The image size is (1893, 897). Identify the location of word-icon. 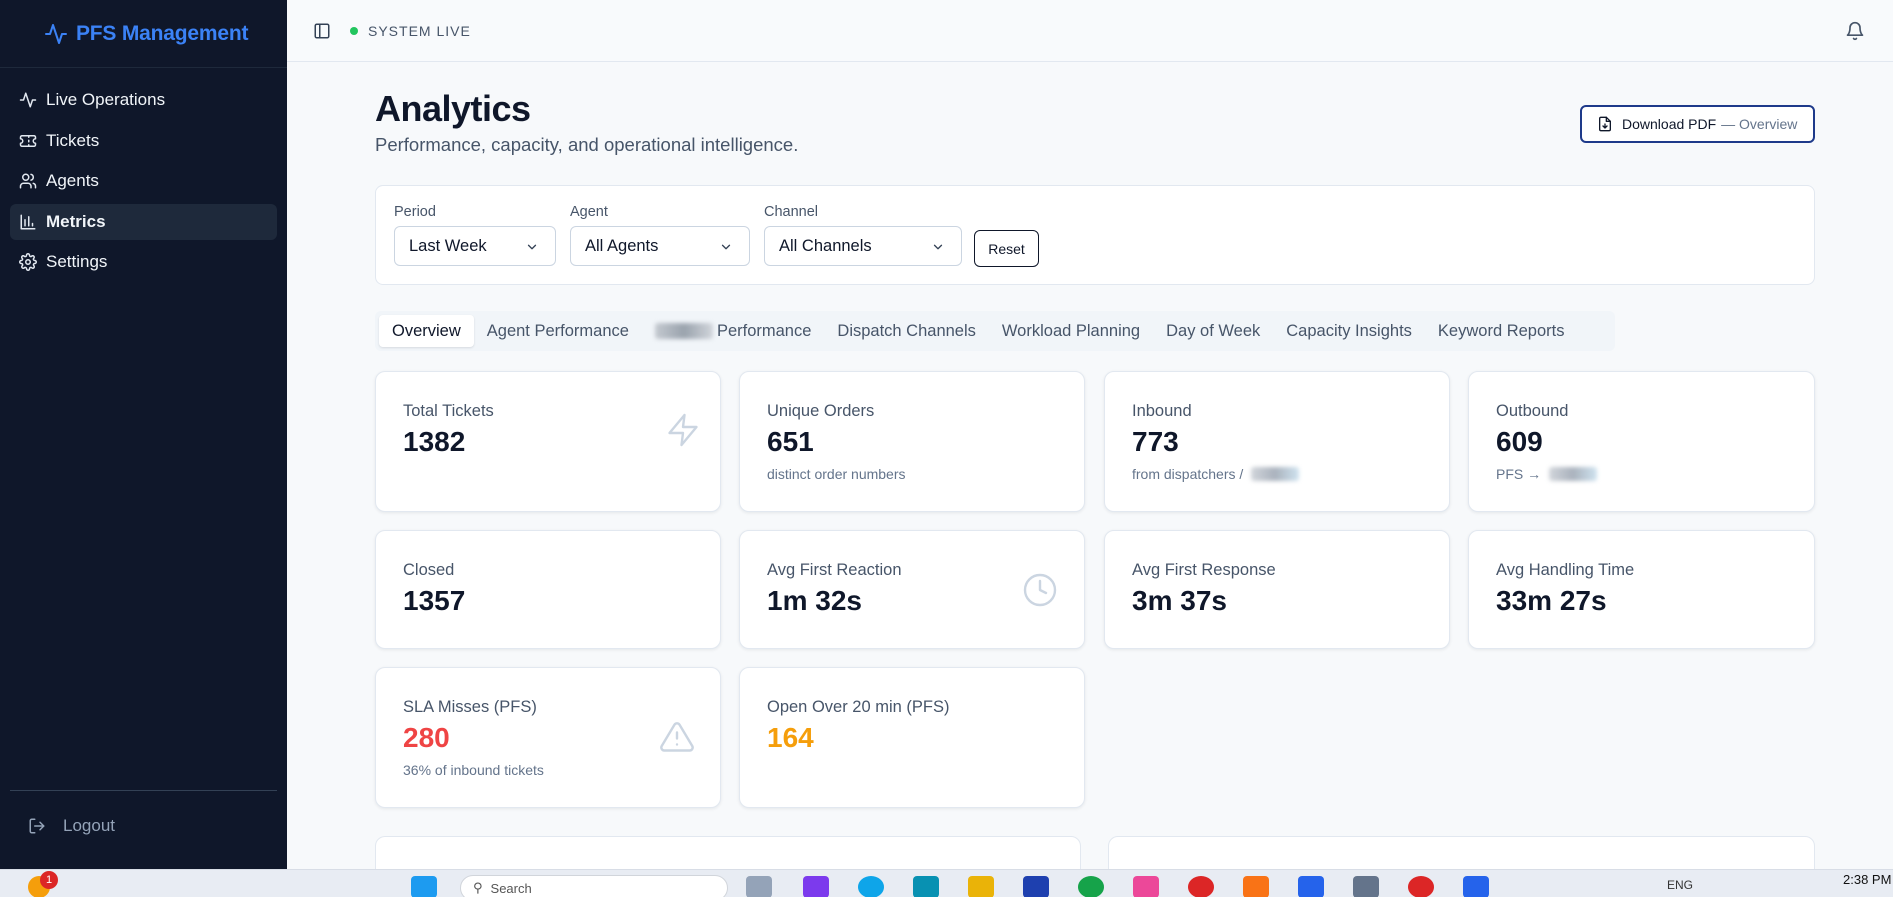
(1311, 886).